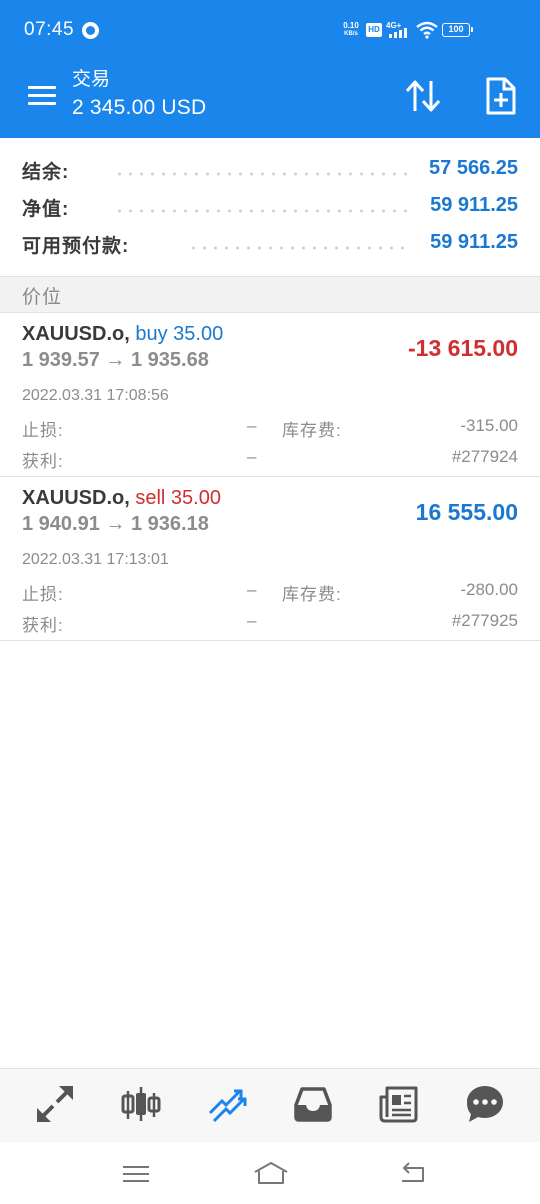 The image size is (540, 1204). What do you see at coordinates (466, 512) in the screenshot?
I see `position-profit: 16 555.00` at bounding box center [466, 512].